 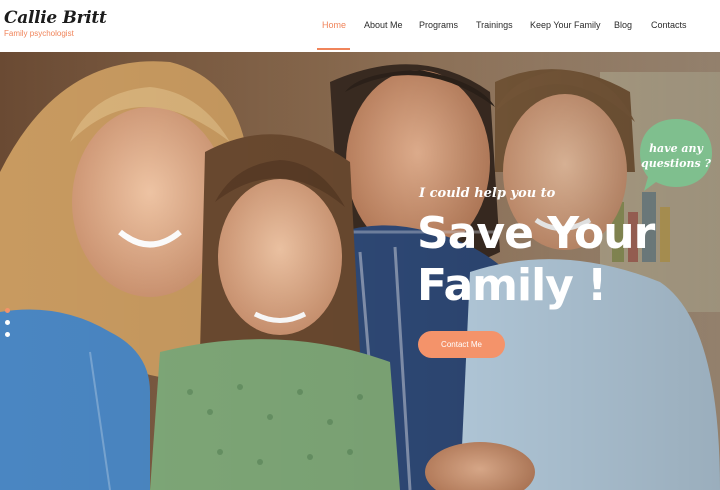 I want to click on bubble-line1: have any, so click(x=676, y=148).